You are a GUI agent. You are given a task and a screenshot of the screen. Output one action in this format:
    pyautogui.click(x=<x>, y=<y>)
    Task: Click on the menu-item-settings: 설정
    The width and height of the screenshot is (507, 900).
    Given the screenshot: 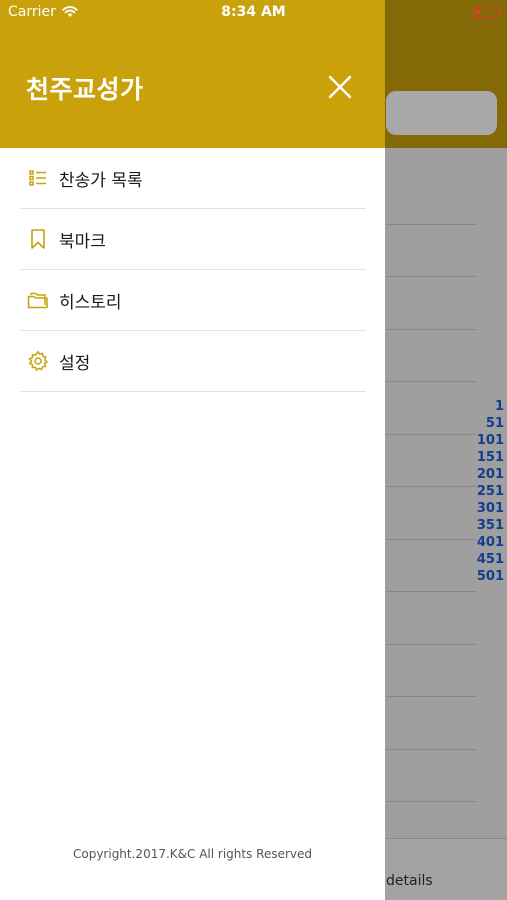 What is the action you would take?
    pyautogui.click(x=193, y=361)
    